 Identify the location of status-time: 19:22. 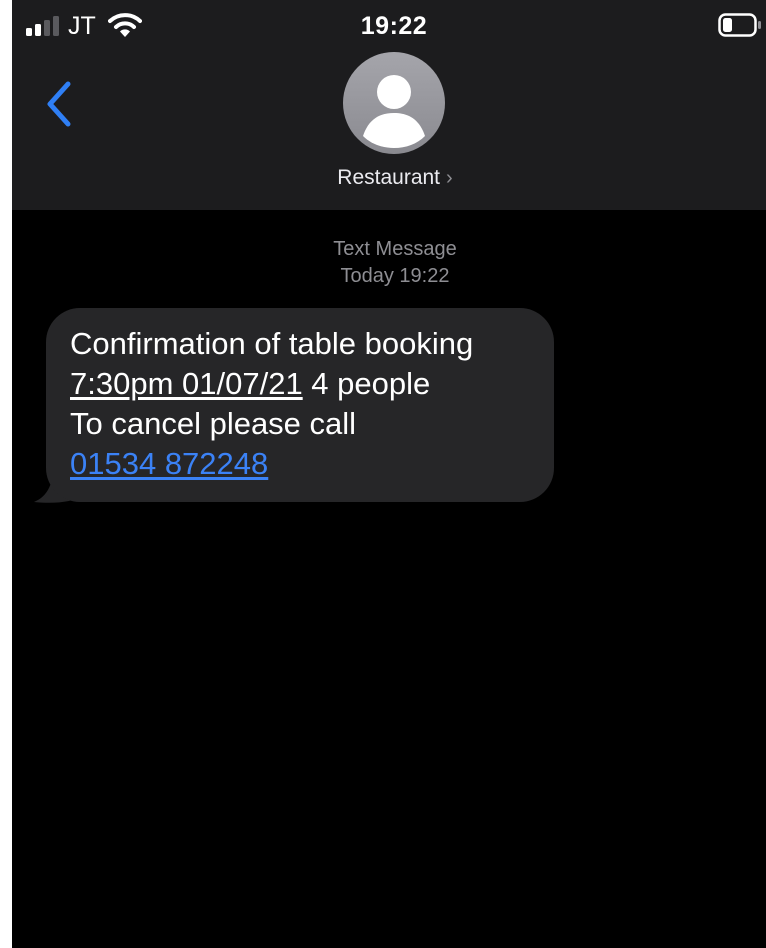
(394, 26).